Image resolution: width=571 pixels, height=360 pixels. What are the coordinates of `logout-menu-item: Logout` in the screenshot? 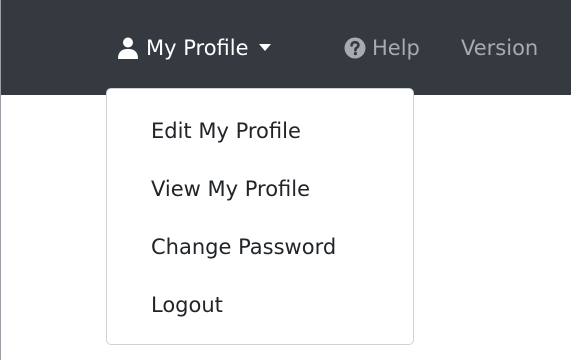 It's located at (260, 305).